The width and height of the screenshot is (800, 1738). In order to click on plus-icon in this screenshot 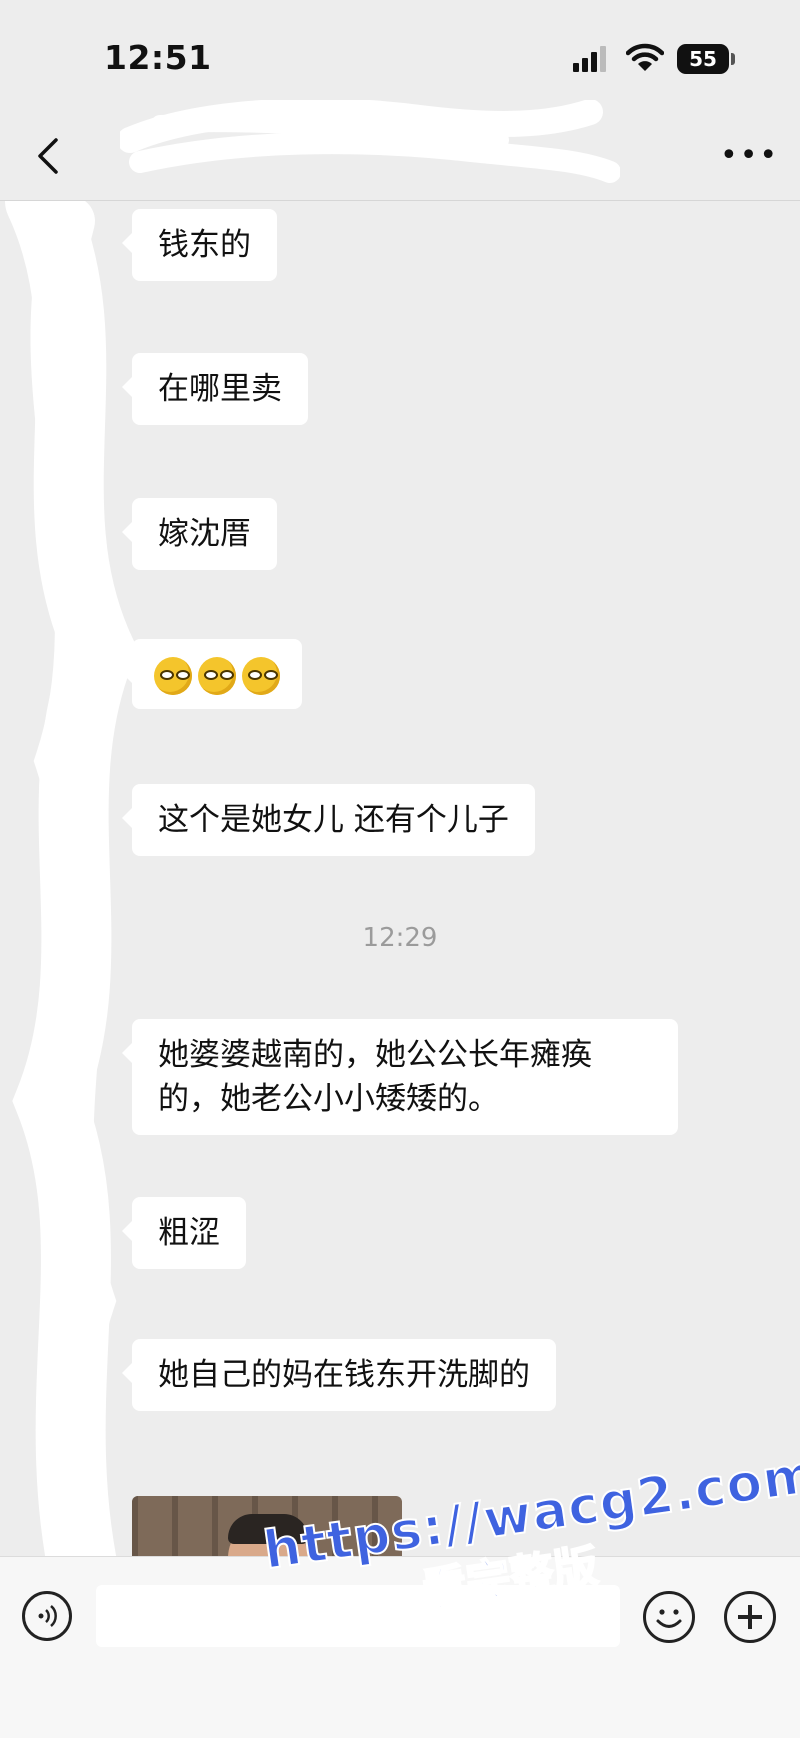, I will do `click(750, 1617)`.